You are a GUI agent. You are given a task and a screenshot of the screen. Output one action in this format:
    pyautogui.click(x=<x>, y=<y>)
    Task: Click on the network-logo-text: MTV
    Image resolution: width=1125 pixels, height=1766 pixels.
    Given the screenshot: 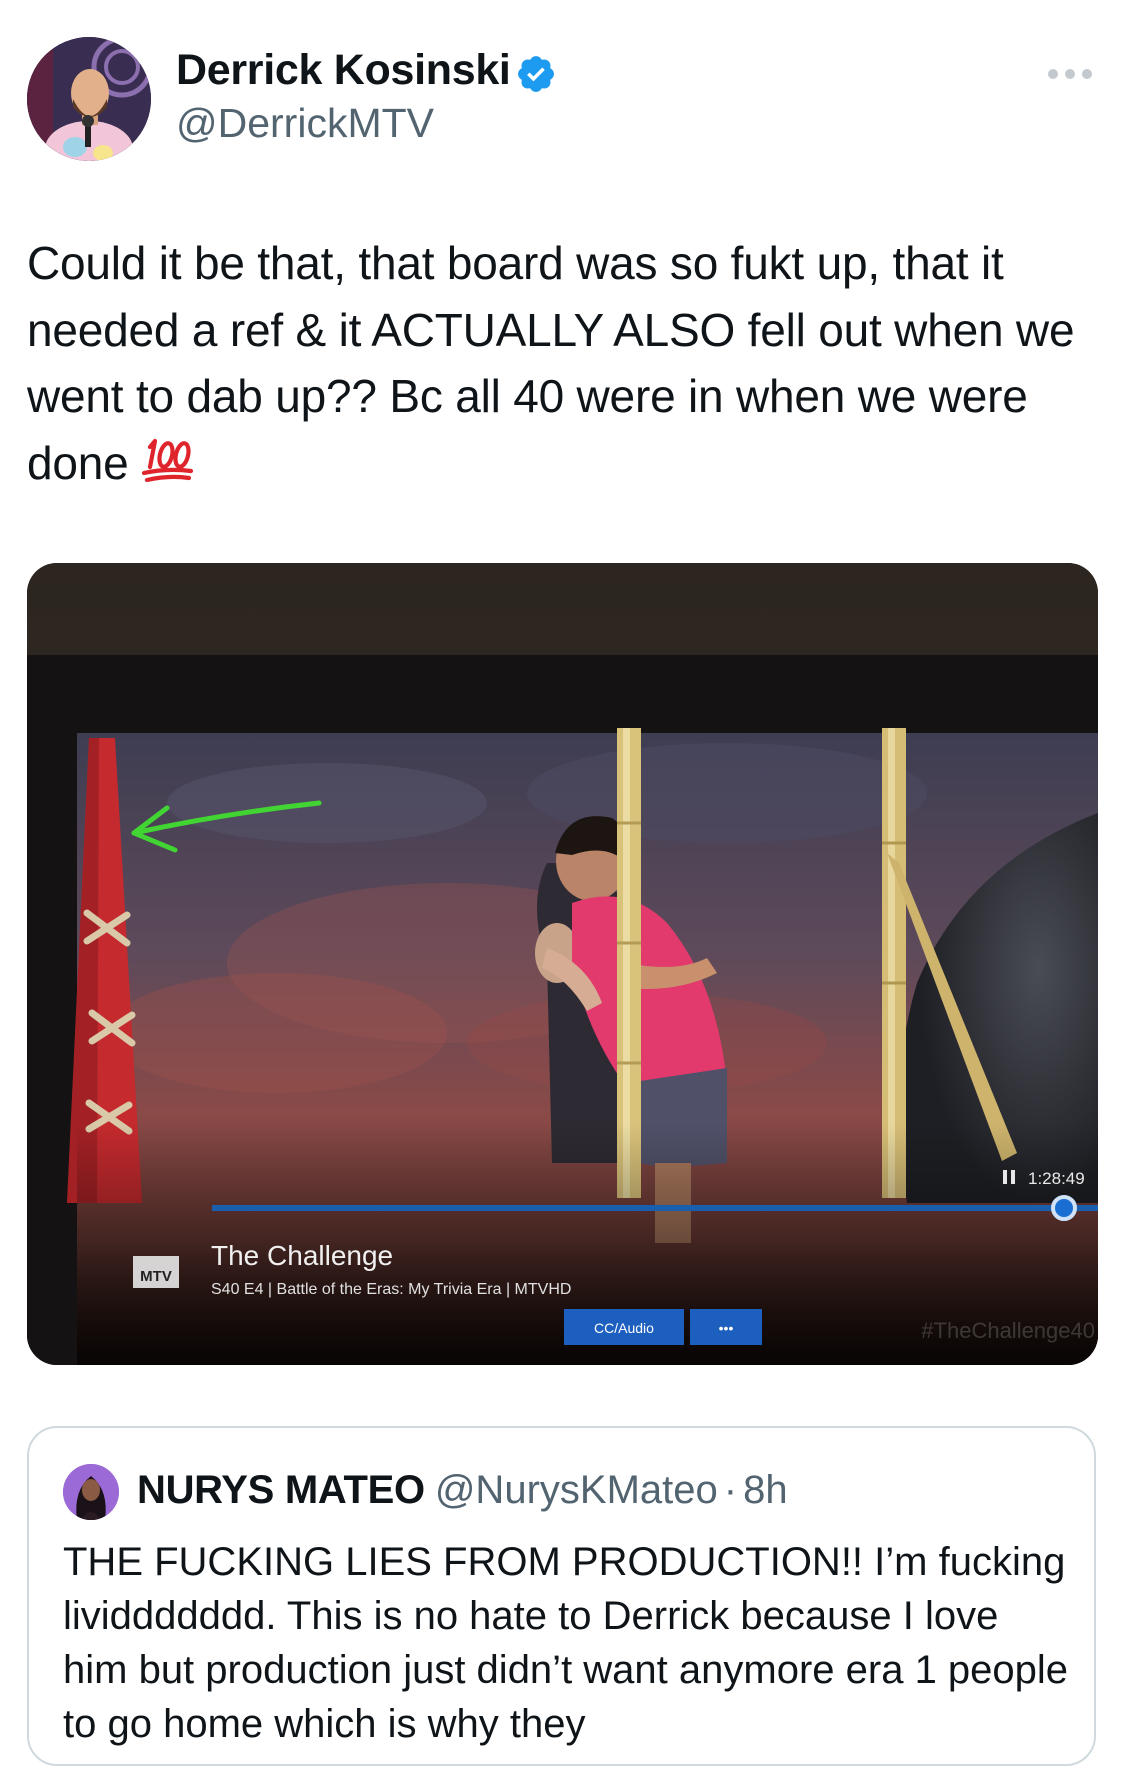 What is the action you would take?
    pyautogui.click(x=156, y=1276)
    